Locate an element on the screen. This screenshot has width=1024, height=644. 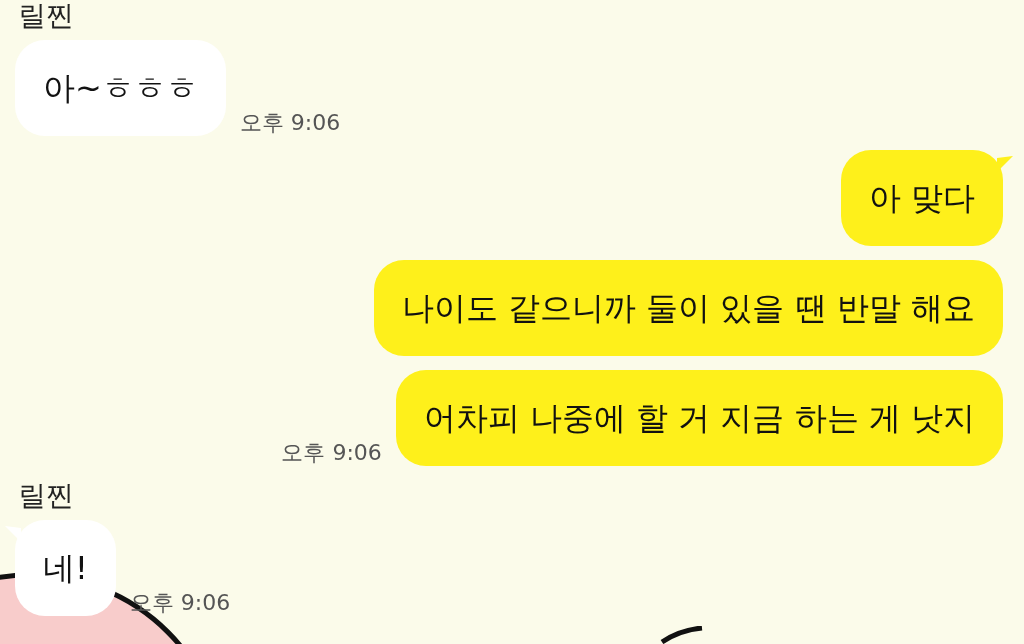
bubble-tail-icon is located at coordinates (1005, 164).